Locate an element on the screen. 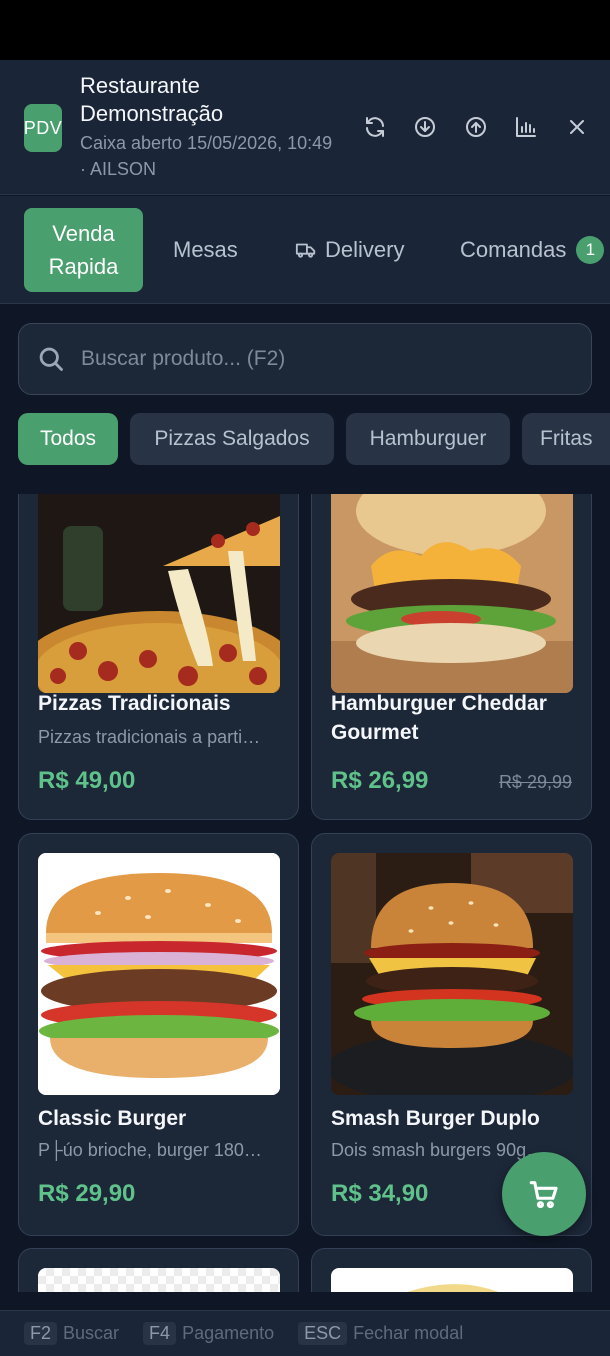 This screenshot has width=610, height=1356. tab-delivery: Delivery is located at coordinates (349, 250).